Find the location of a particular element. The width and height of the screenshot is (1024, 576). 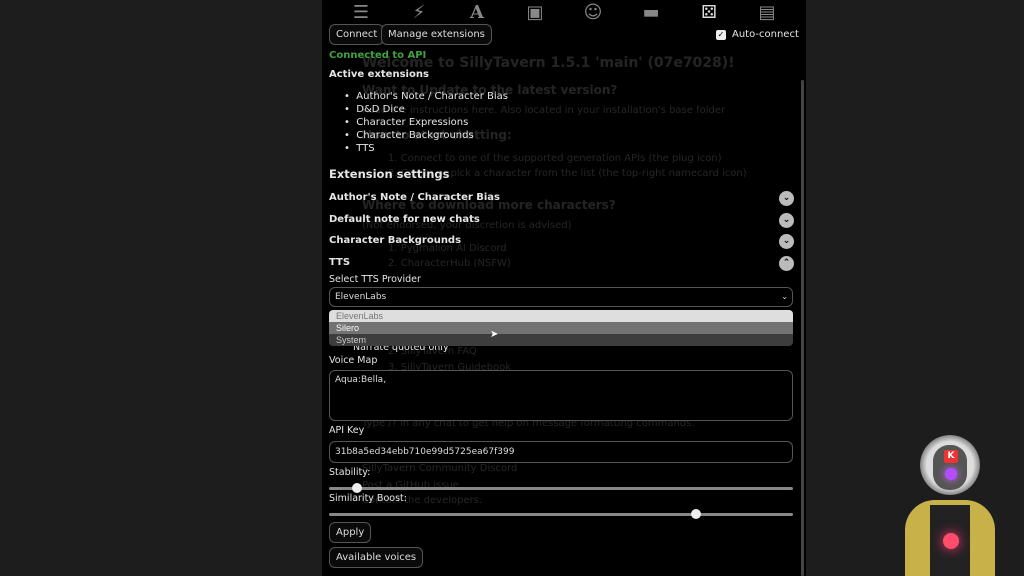

voice-map-label: Voice Map is located at coordinates (353, 360).